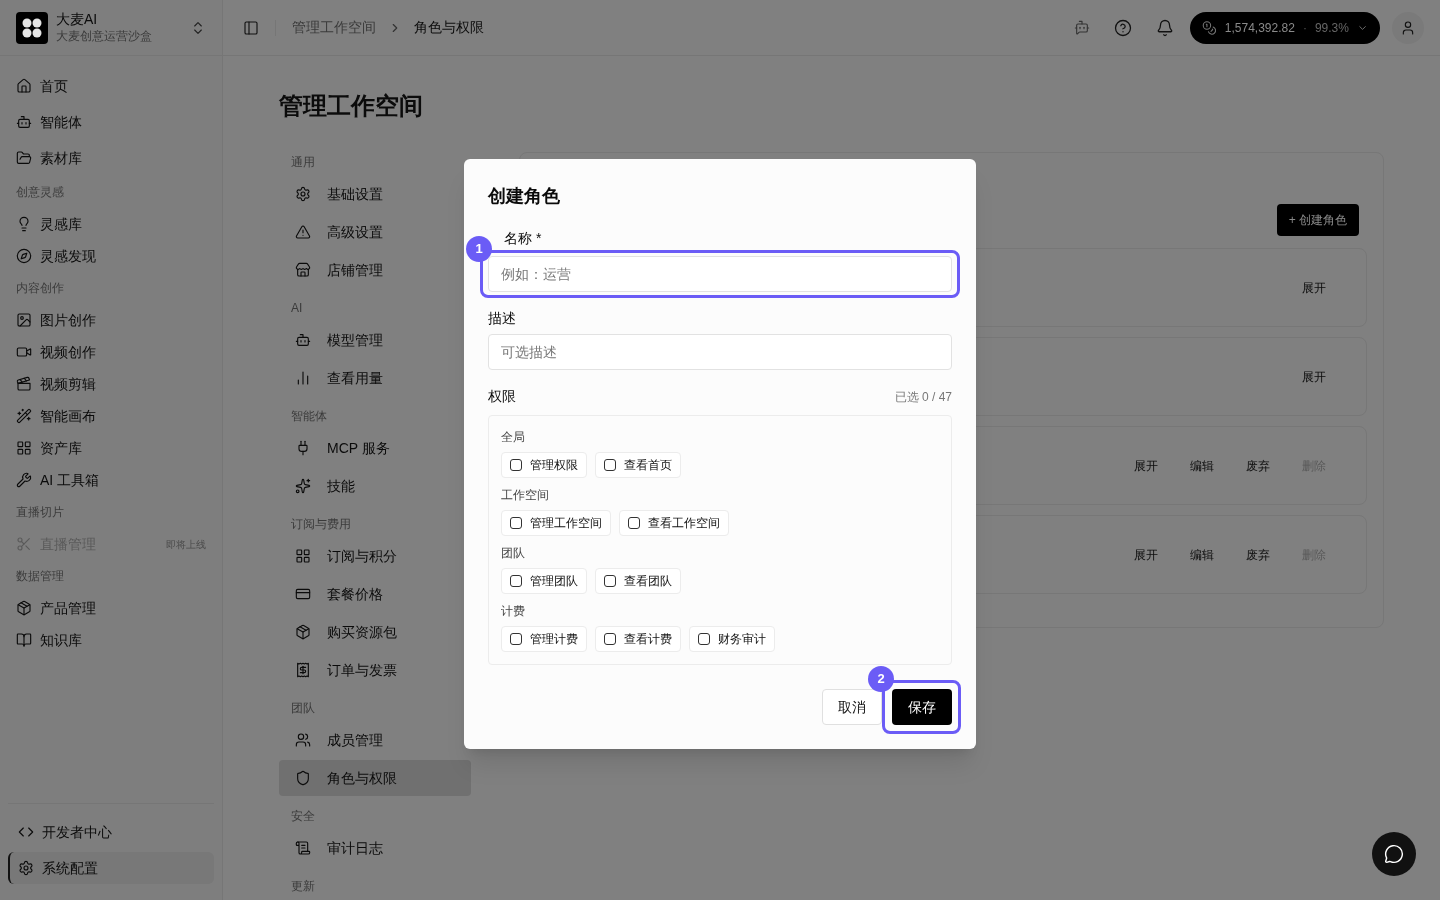 The image size is (1440, 900). I want to click on permission-option: 管理团队, so click(544, 581).